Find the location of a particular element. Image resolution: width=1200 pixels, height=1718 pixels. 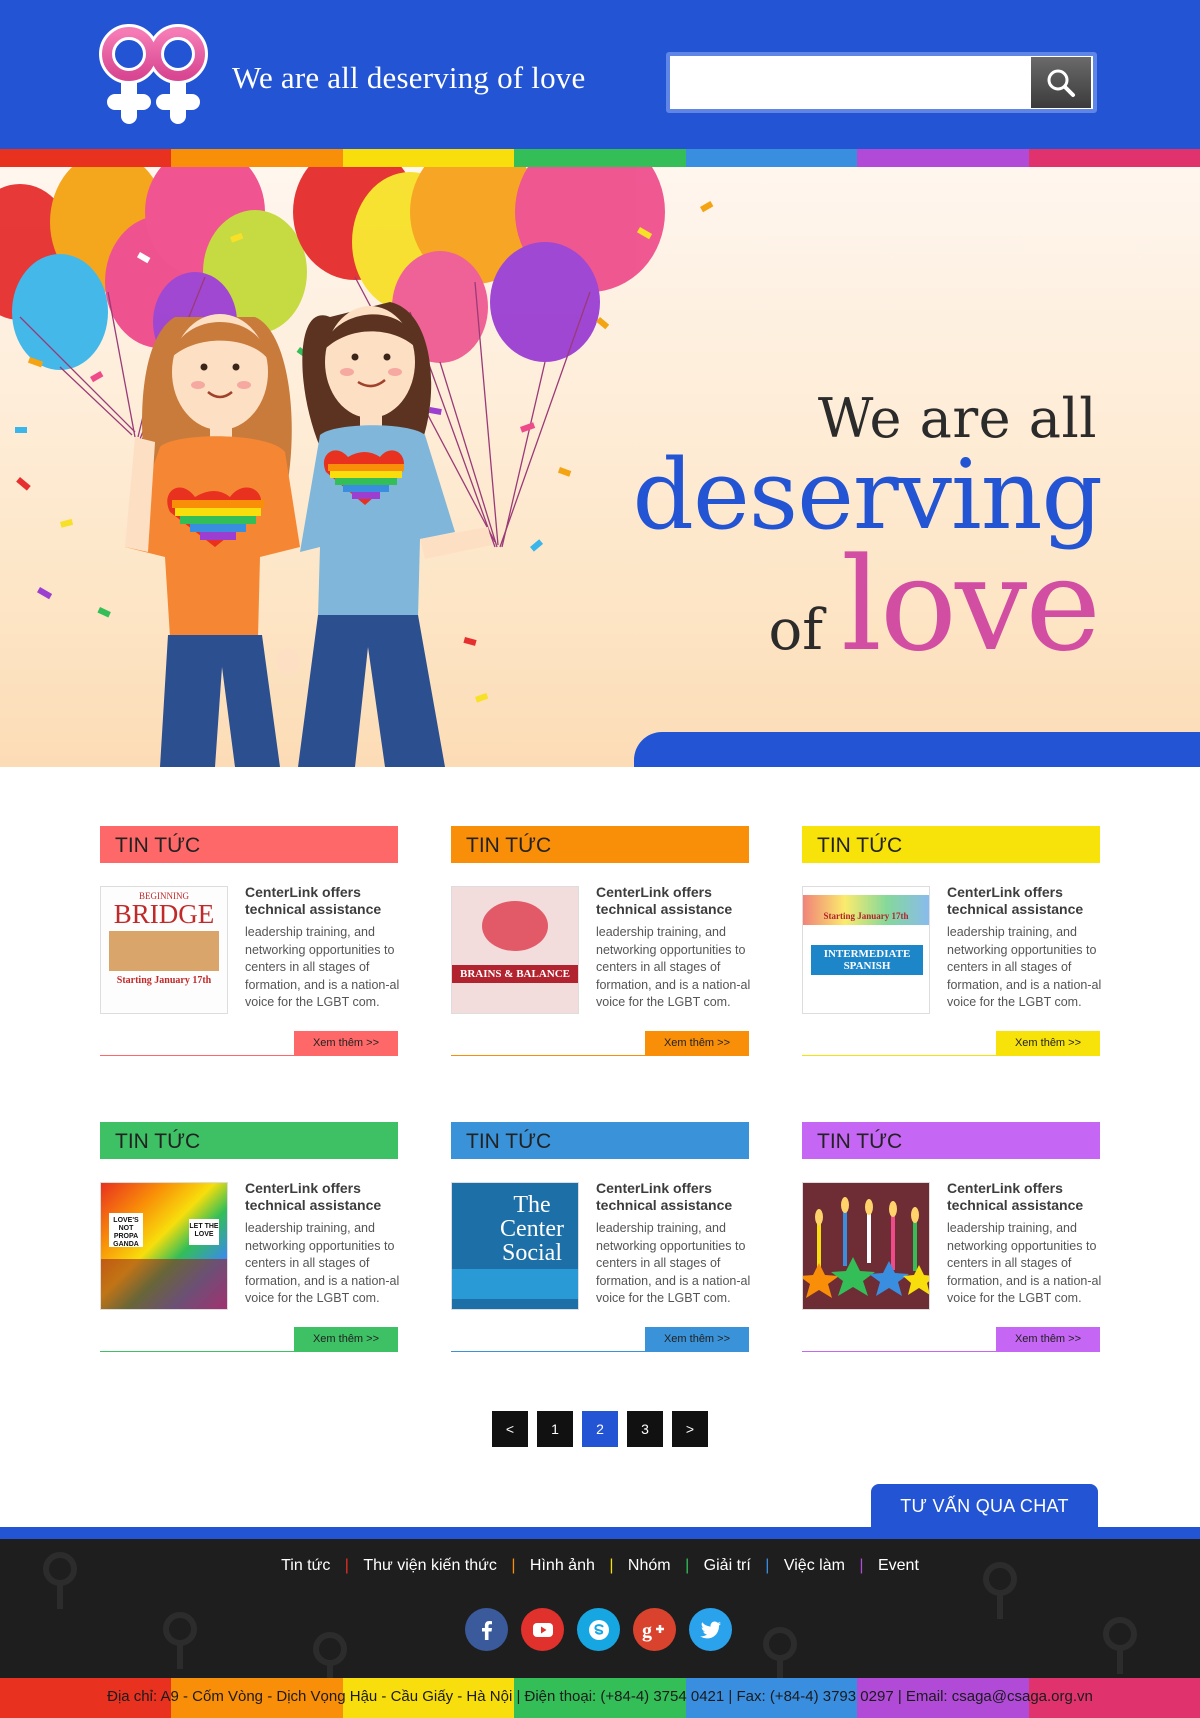

illustration-girl-left is located at coordinates (212, 540).